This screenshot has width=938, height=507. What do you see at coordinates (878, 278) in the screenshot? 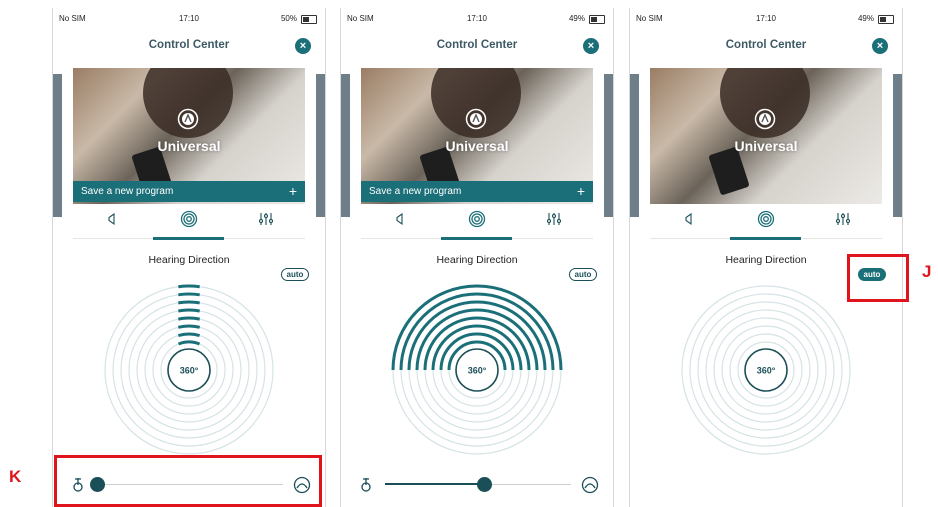
I see `highlight-box-j` at bounding box center [878, 278].